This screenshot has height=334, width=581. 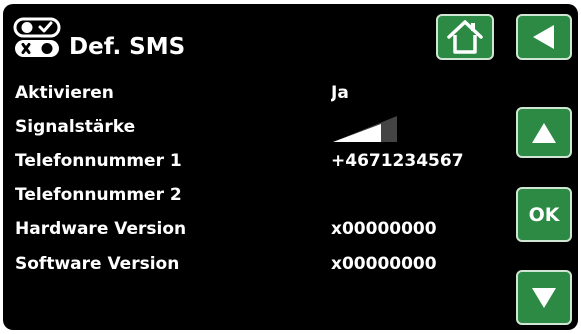 I want to click on row-label-telefonnummer-2: Telefonnummer 2, so click(x=98, y=195).